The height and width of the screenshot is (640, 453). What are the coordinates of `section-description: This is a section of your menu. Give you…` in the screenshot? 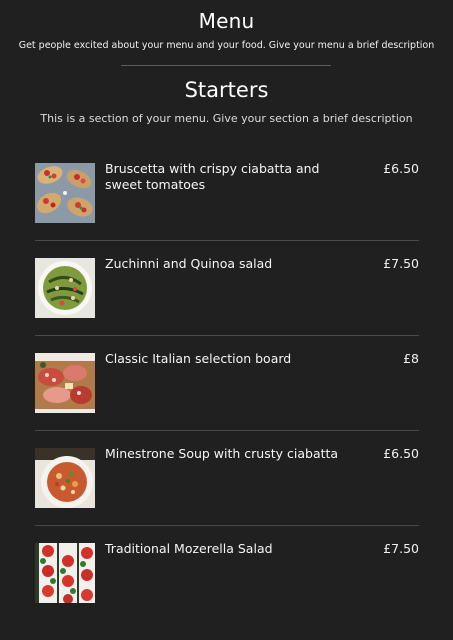 It's located at (226, 118).